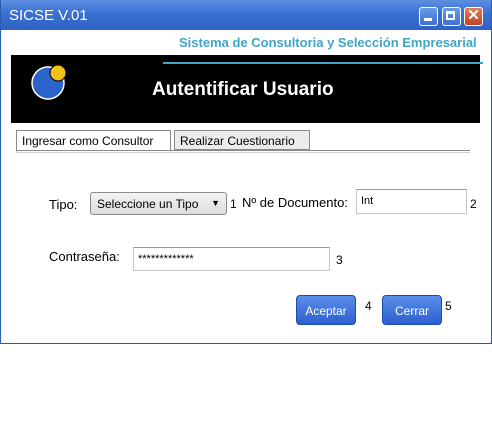  What do you see at coordinates (231, 259) in the screenshot?
I see `password-input: *************` at bounding box center [231, 259].